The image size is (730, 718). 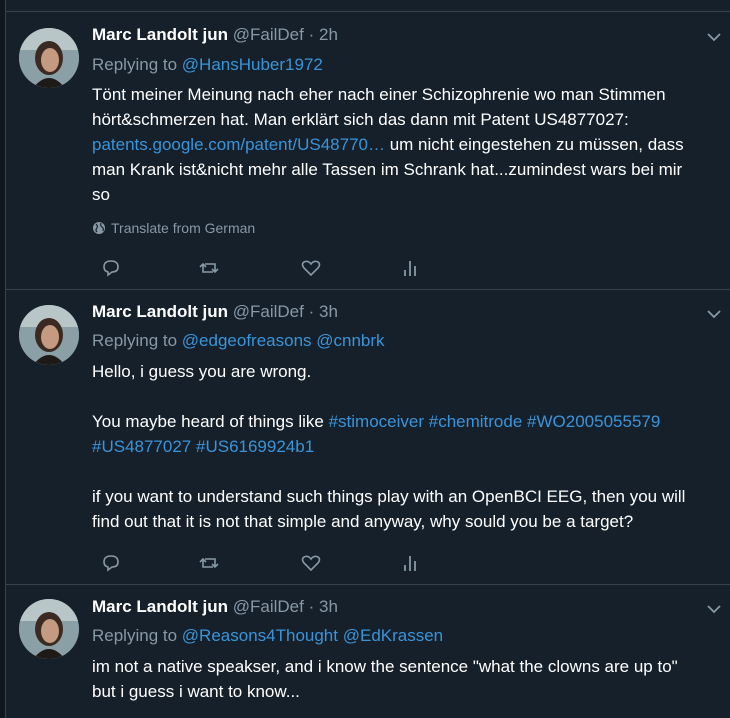 I want to click on hashtag-link: #US6169924b1, so click(x=255, y=446).